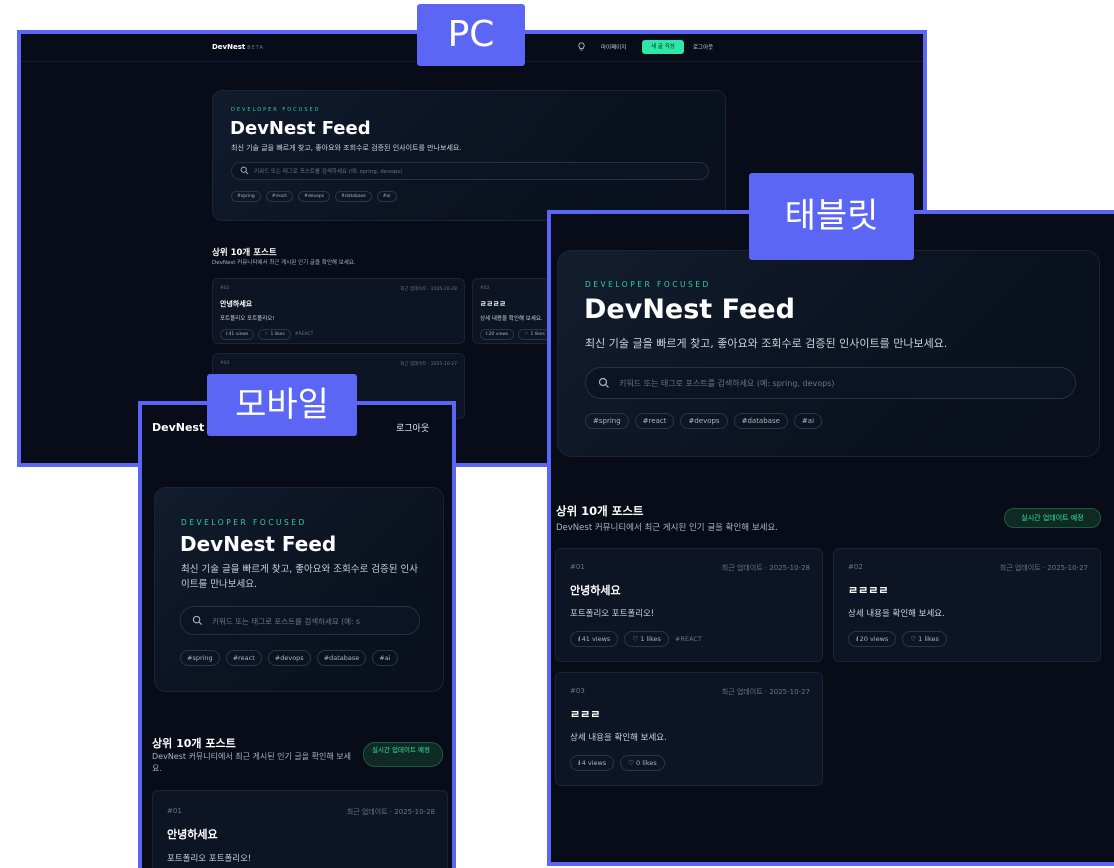  Describe the element at coordinates (585, 714) in the screenshot. I see `post-title: ㄹㄹㄹ` at that location.